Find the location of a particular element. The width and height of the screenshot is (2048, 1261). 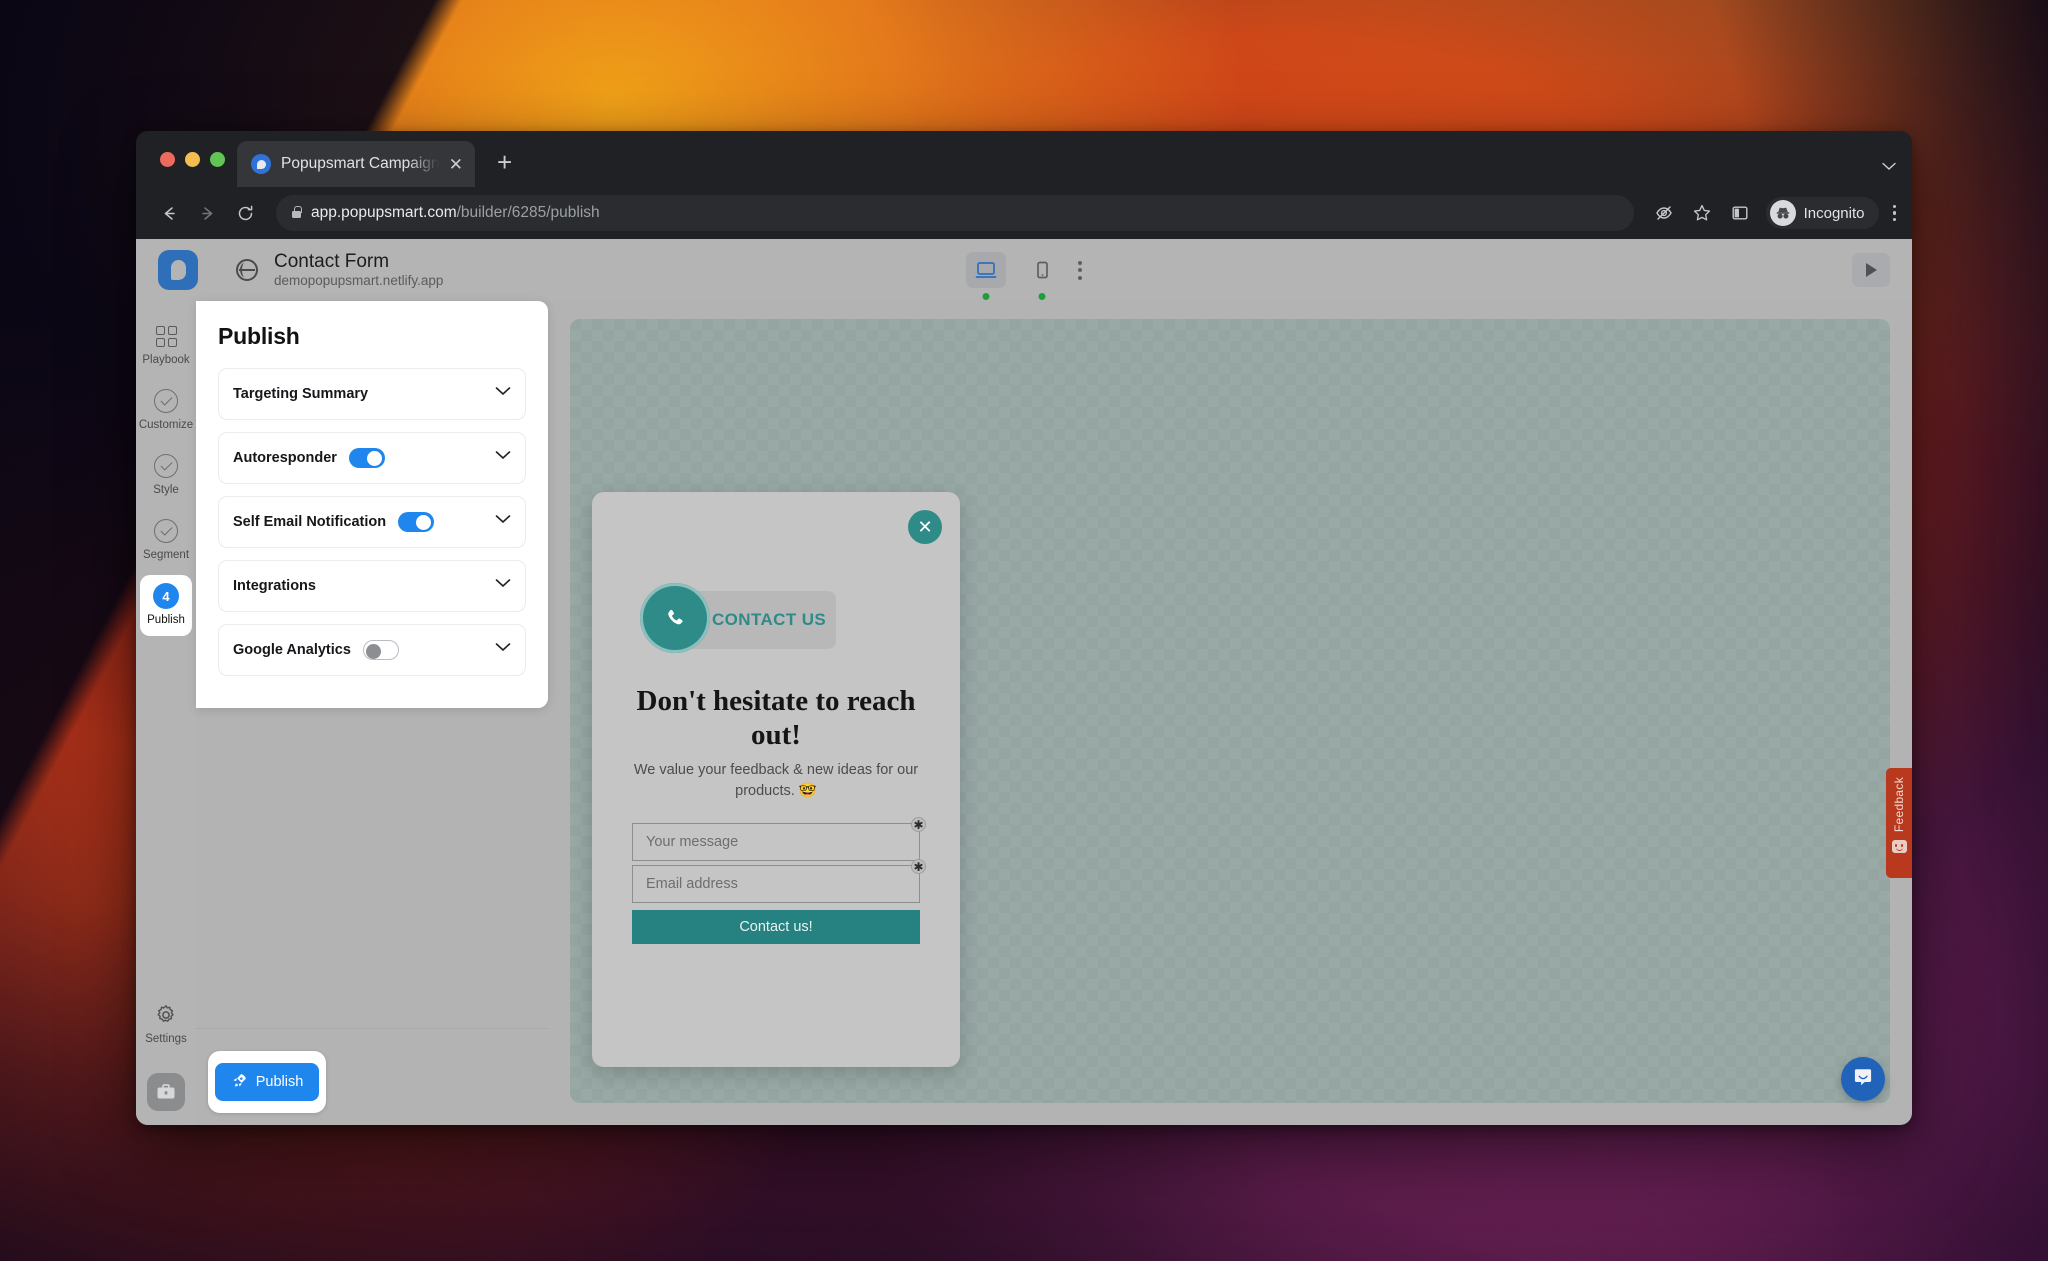

back-button is located at coordinates (169, 213).